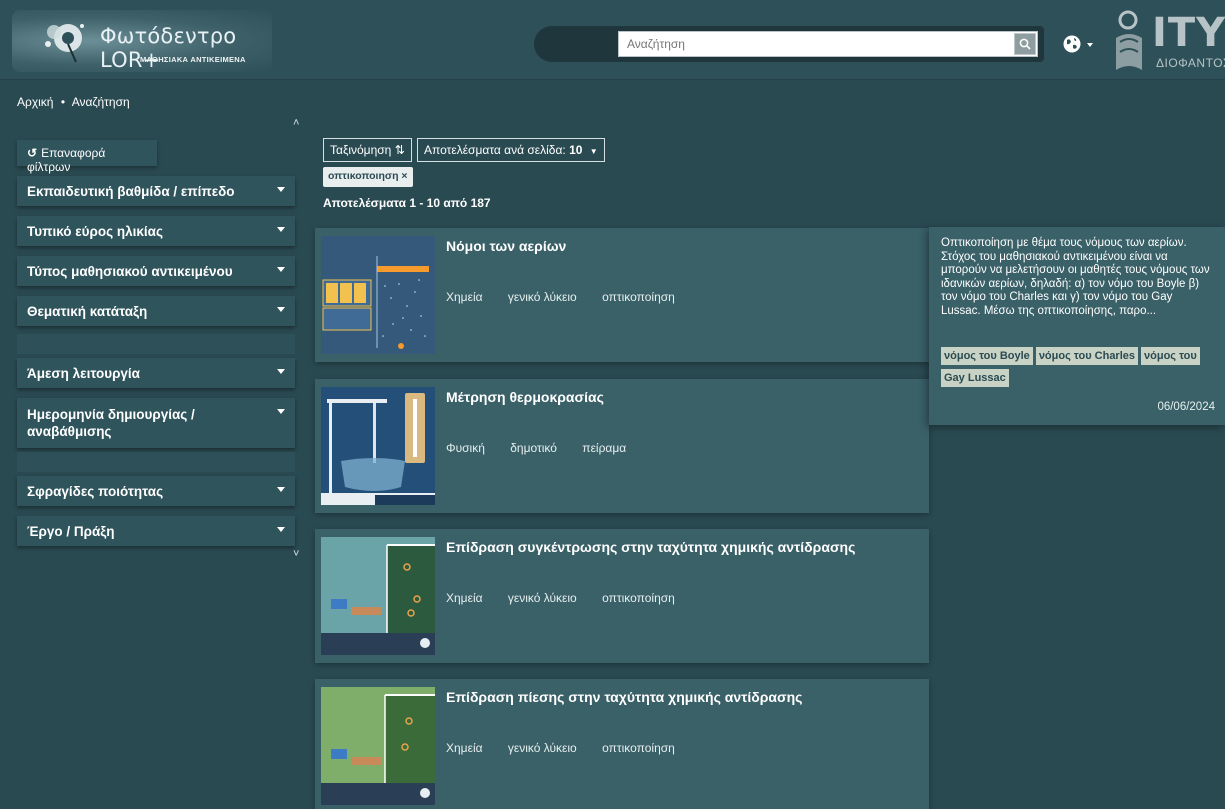  What do you see at coordinates (361, 150) in the screenshot?
I see `sort-label: Ταξινόμηση` at bounding box center [361, 150].